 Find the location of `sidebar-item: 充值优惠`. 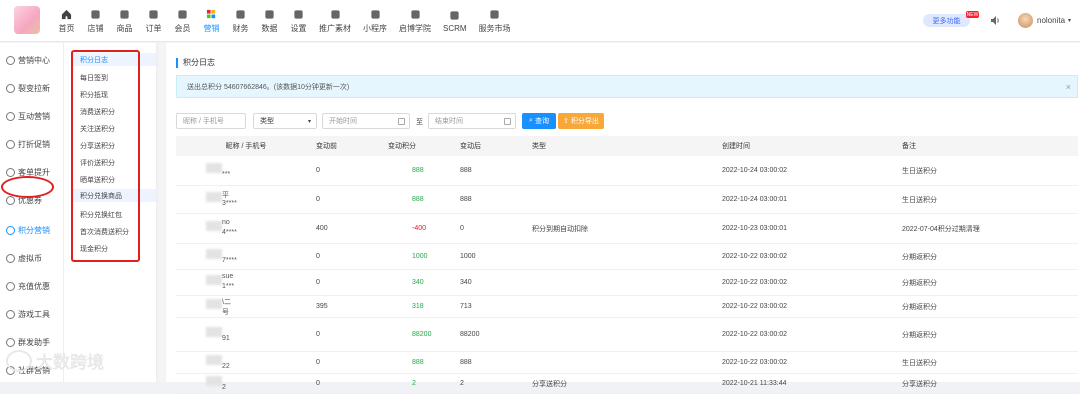

sidebar-item: 充值优惠 is located at coordinates (28, 286).